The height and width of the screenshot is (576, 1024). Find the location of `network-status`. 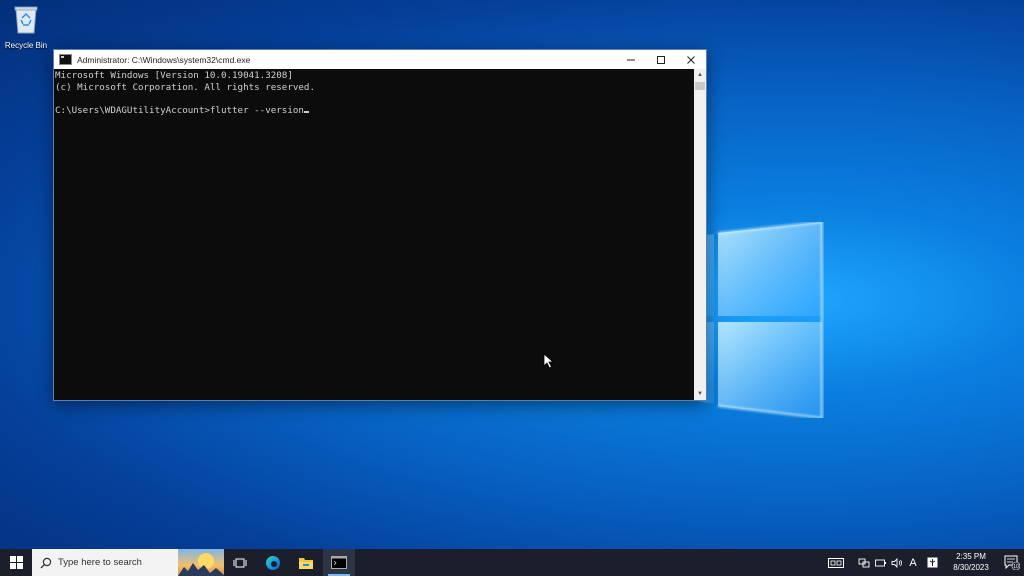

network-status is located at coordinates (864, 562).